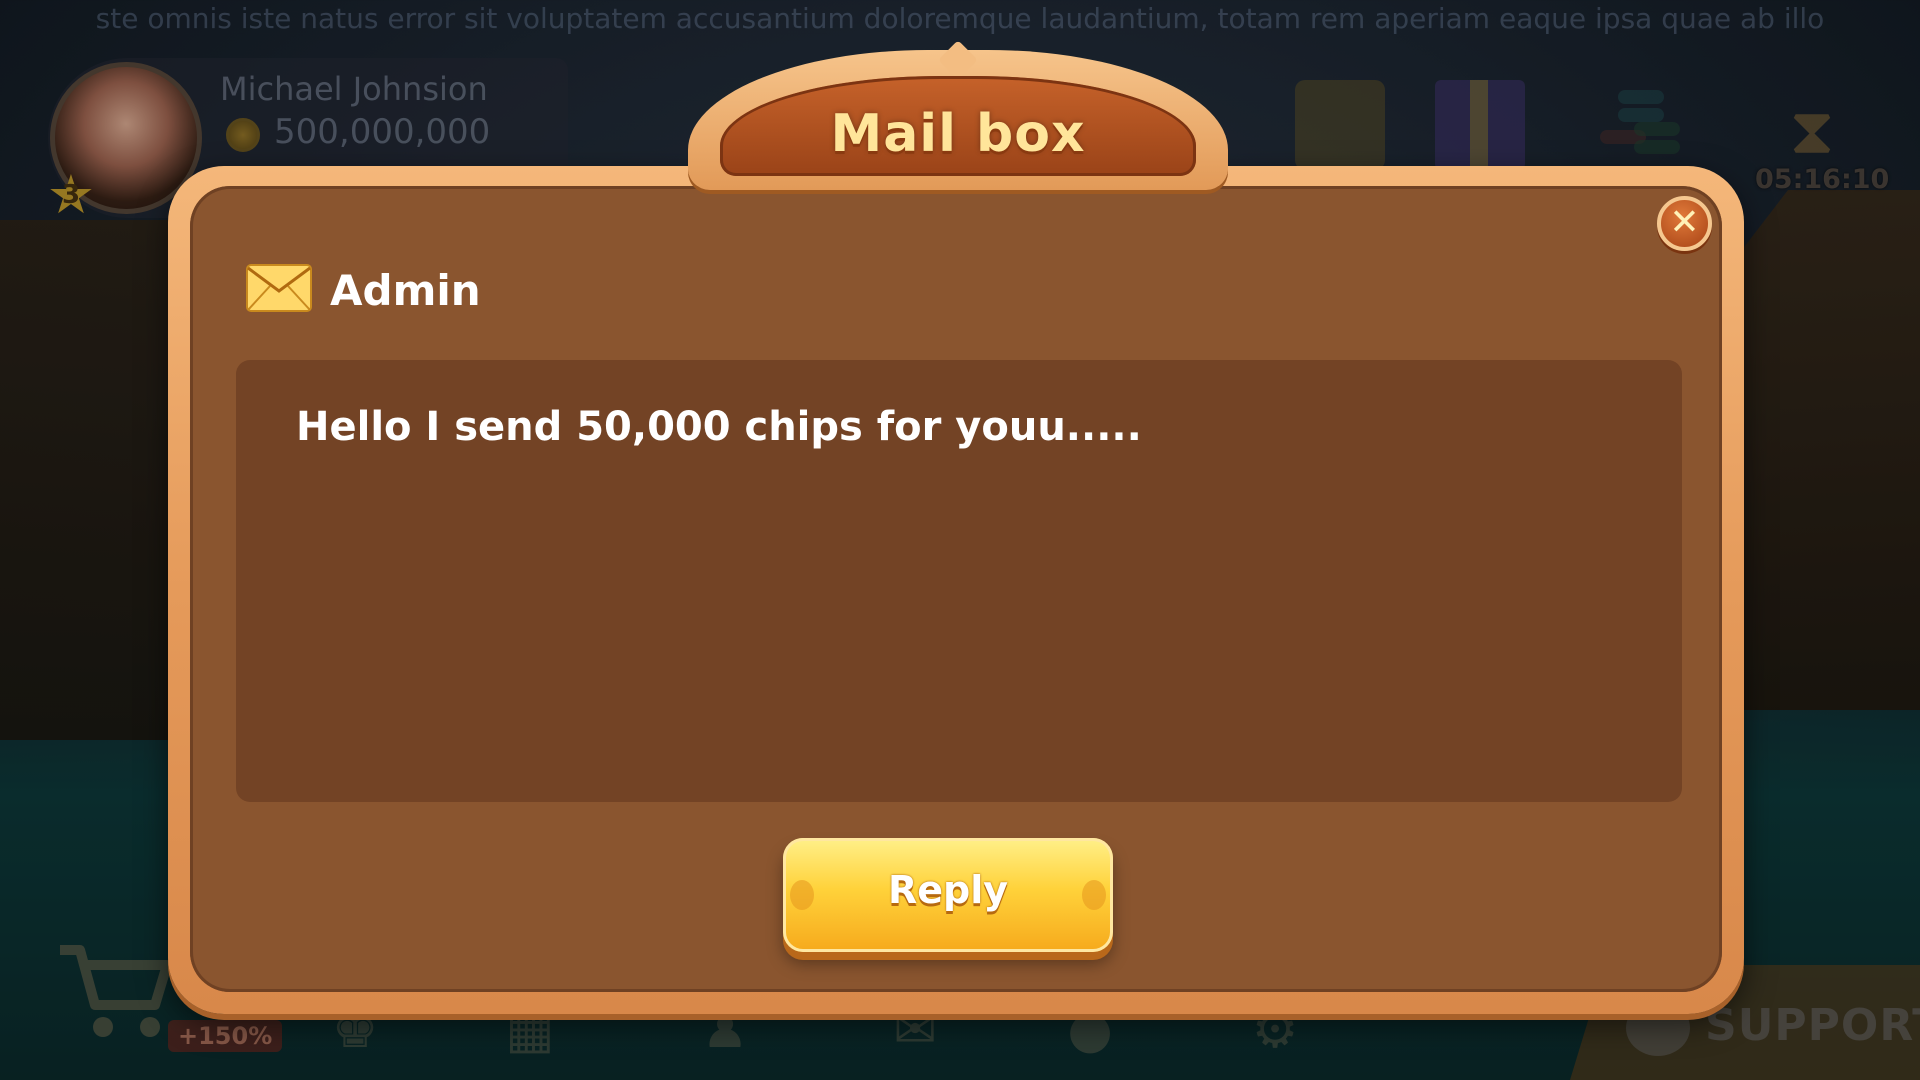 The width and height of the screenshot is (1920, 1080). Describe the element at coordinates (405, 290) in the screenshot. I see `mail-sender: Admin` at that location.